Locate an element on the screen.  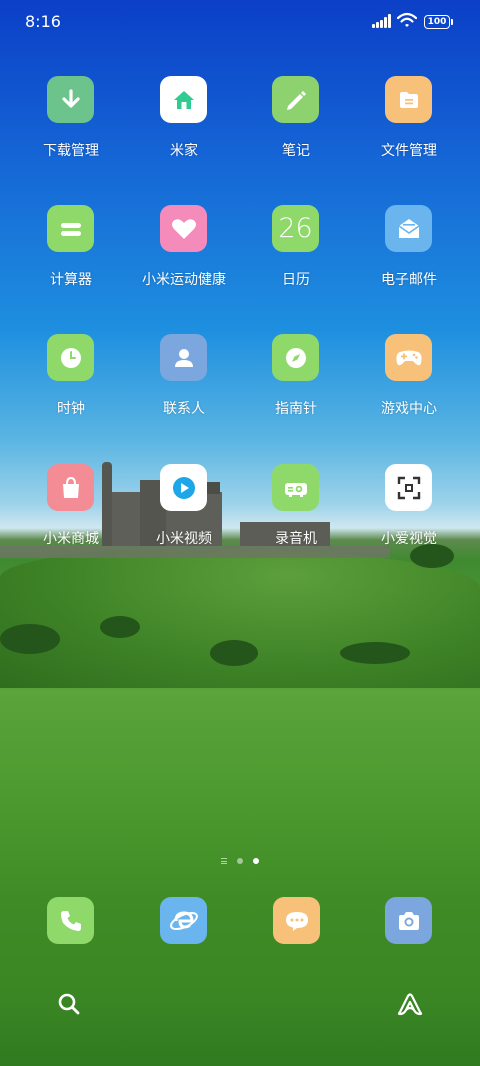
app-mi-store: 小米商城 is located at coordinates (71, 514).